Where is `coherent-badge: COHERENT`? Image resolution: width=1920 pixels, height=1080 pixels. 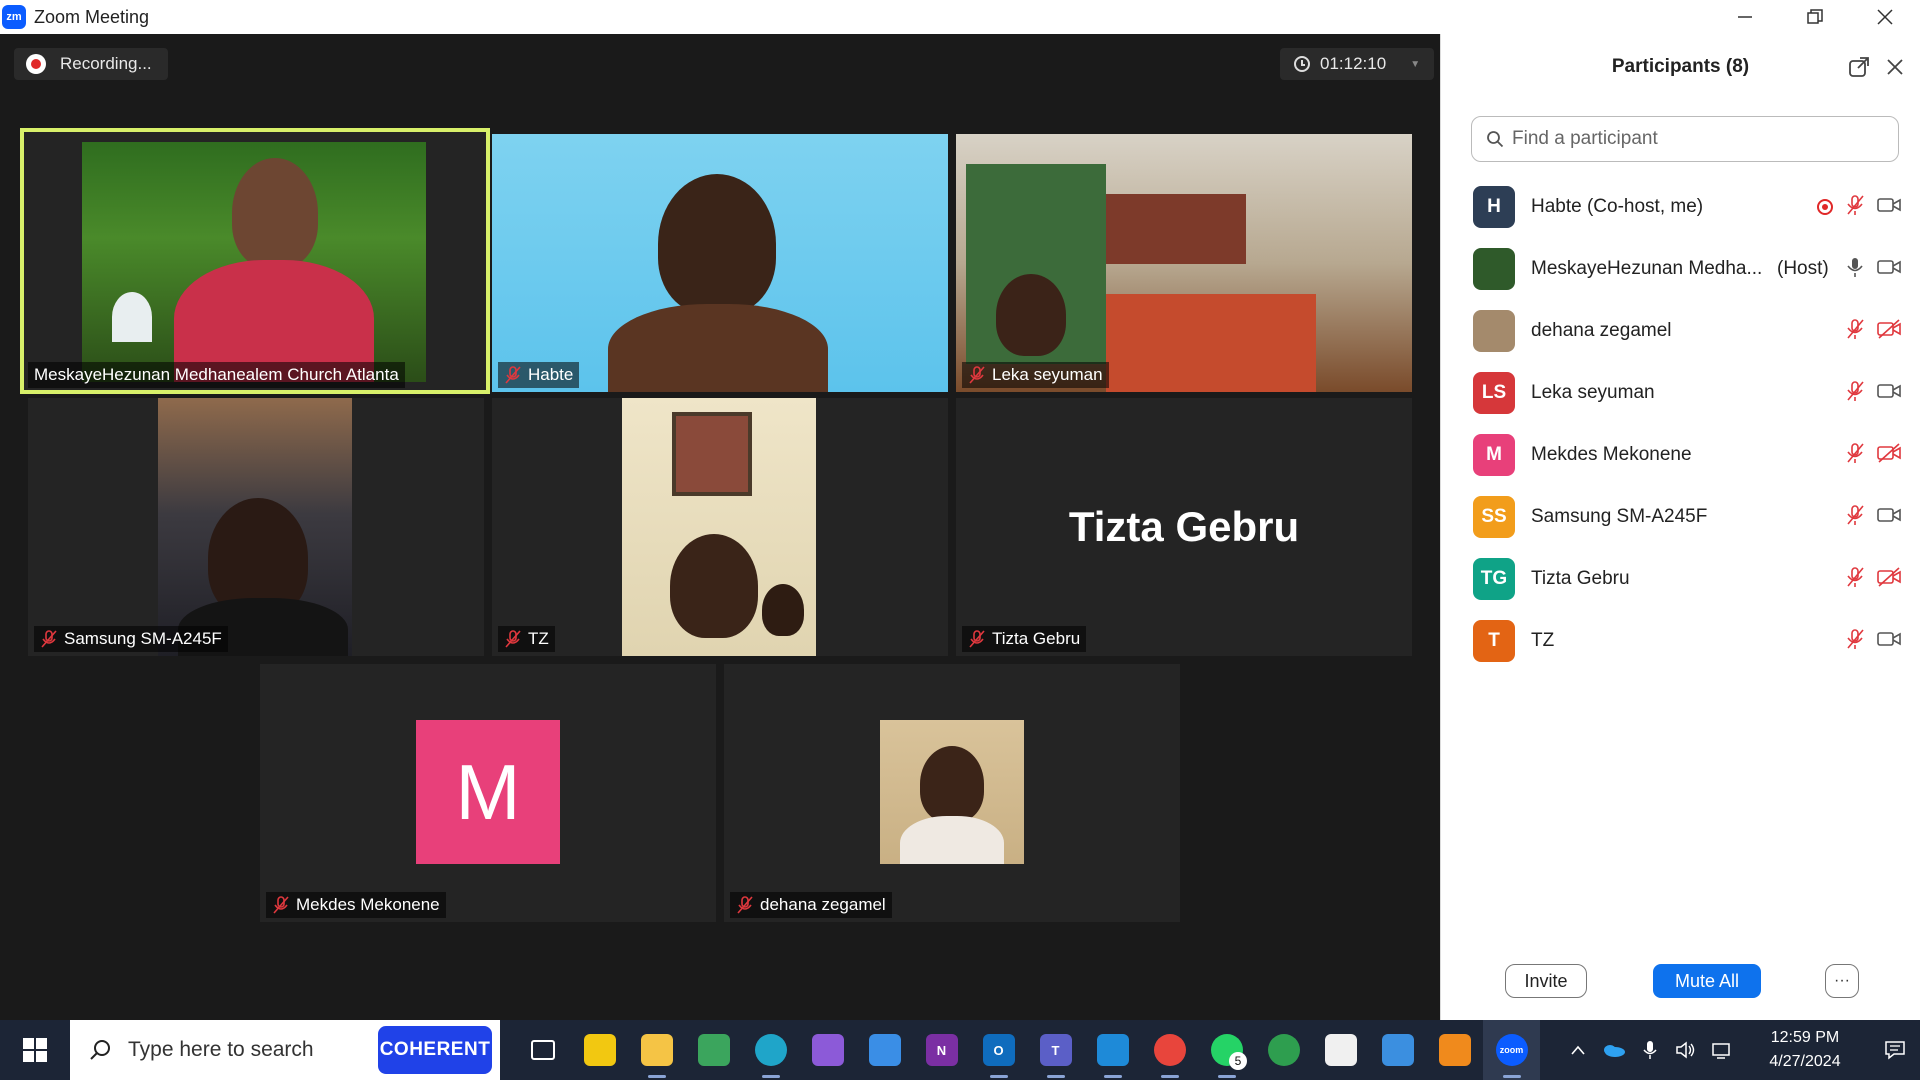
coherent-badge: COHERENT is located at coordinates (435, 1050).